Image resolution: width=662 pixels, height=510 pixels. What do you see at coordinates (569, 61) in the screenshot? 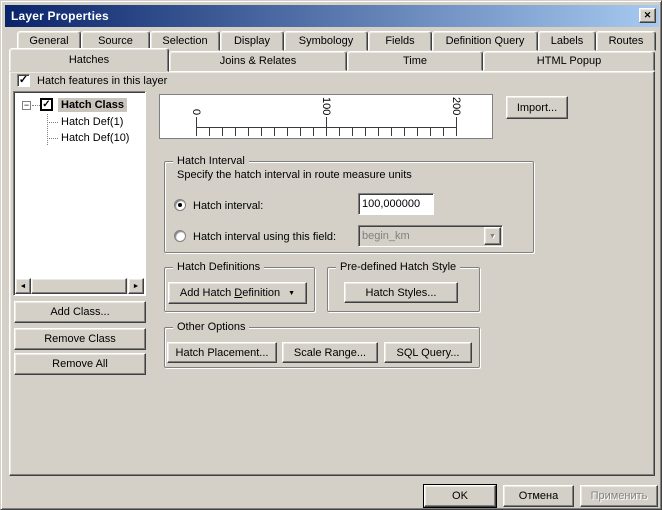
I see `tab-html-popup: HTML Popup` at bounding box center [569, 61].